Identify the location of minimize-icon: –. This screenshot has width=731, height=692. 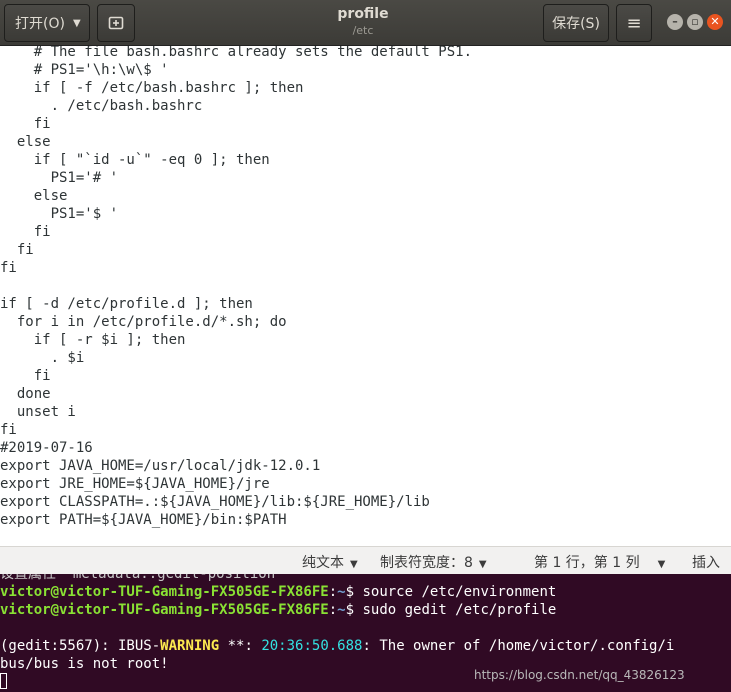
(675, 21).